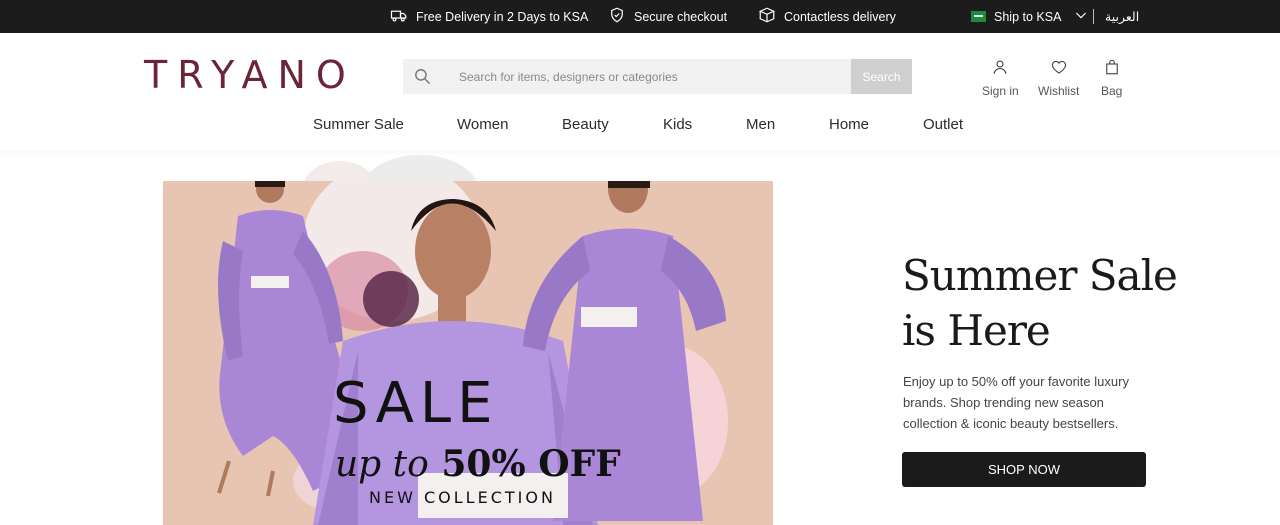 Image resolution: width=1280 pixels, height=525 pixels. I want to click on bag-label: Bag, so click(1112, 91).